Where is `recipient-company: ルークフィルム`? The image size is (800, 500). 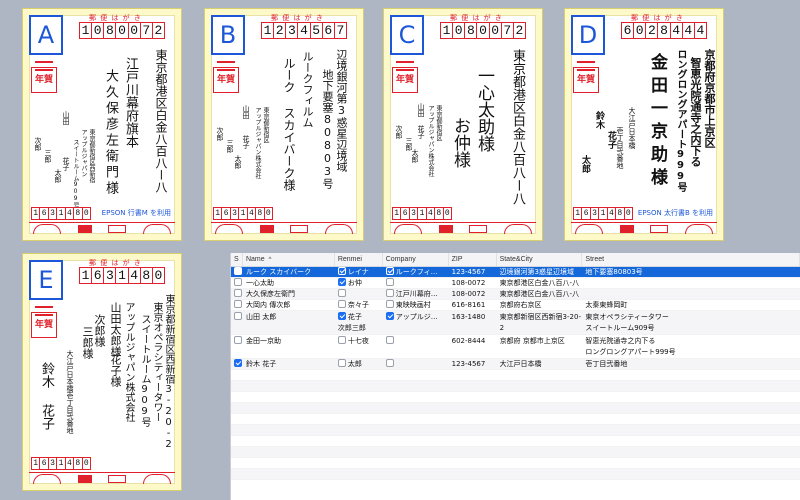
recipient-company: ルークフィルム is located at coordinates (307, 89).